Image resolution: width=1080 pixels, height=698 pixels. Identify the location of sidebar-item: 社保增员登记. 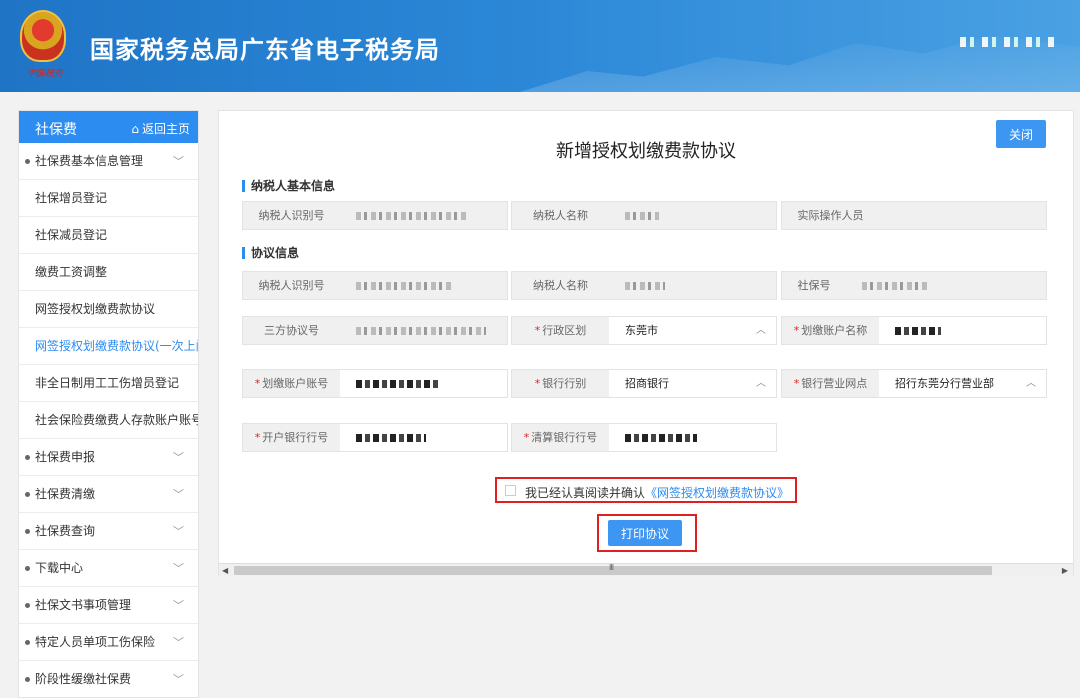
(108, 198).